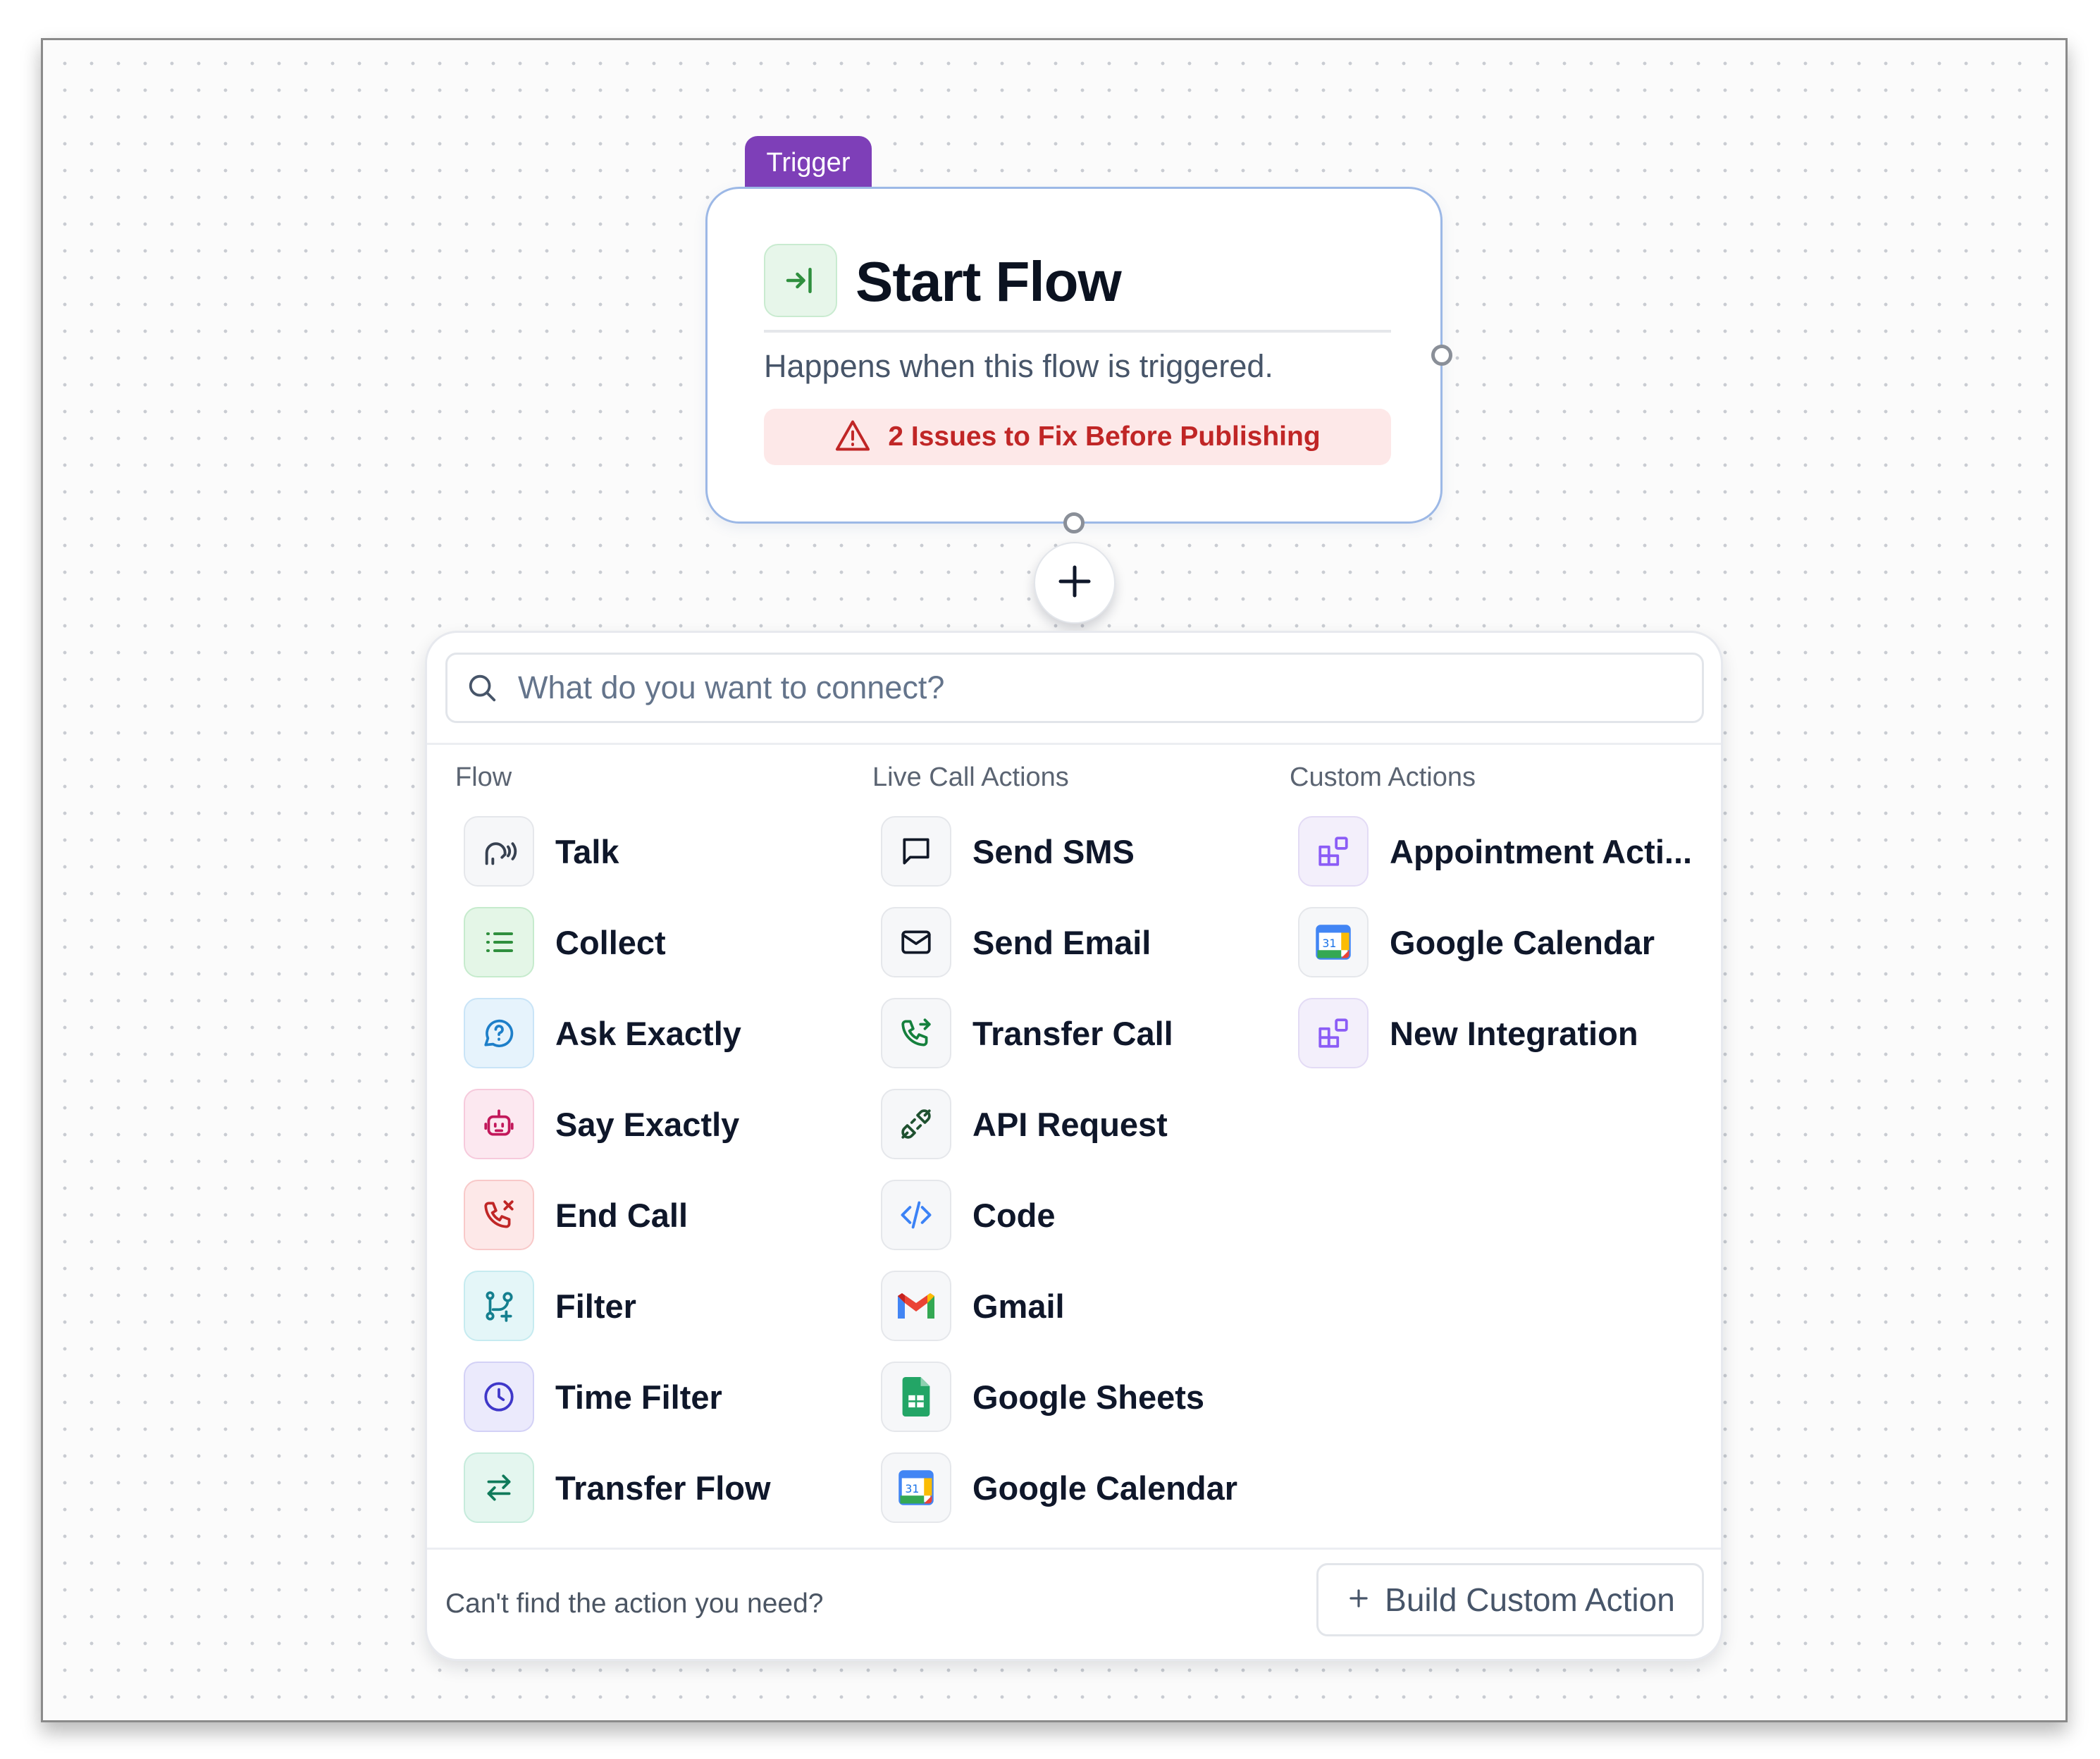 This screenshot has height=1759, width=2100. I want to click on action-label: API Request, so click(1070, 1124).